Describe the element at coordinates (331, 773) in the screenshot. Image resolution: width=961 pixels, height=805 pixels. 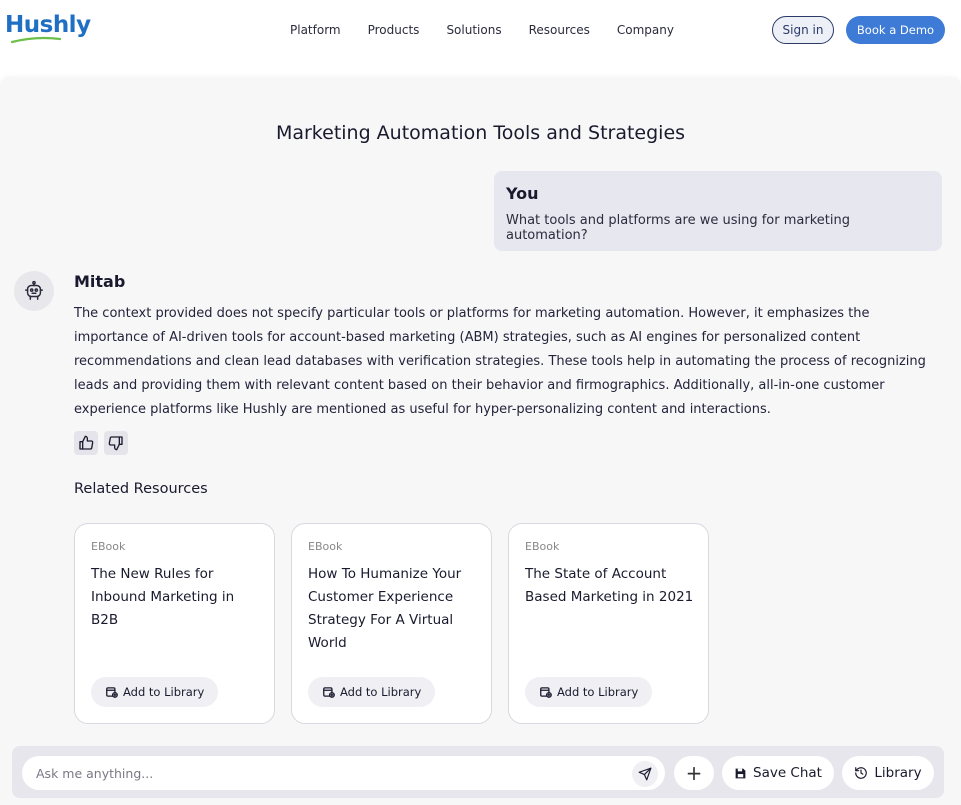
I see `ask-input` at that location.